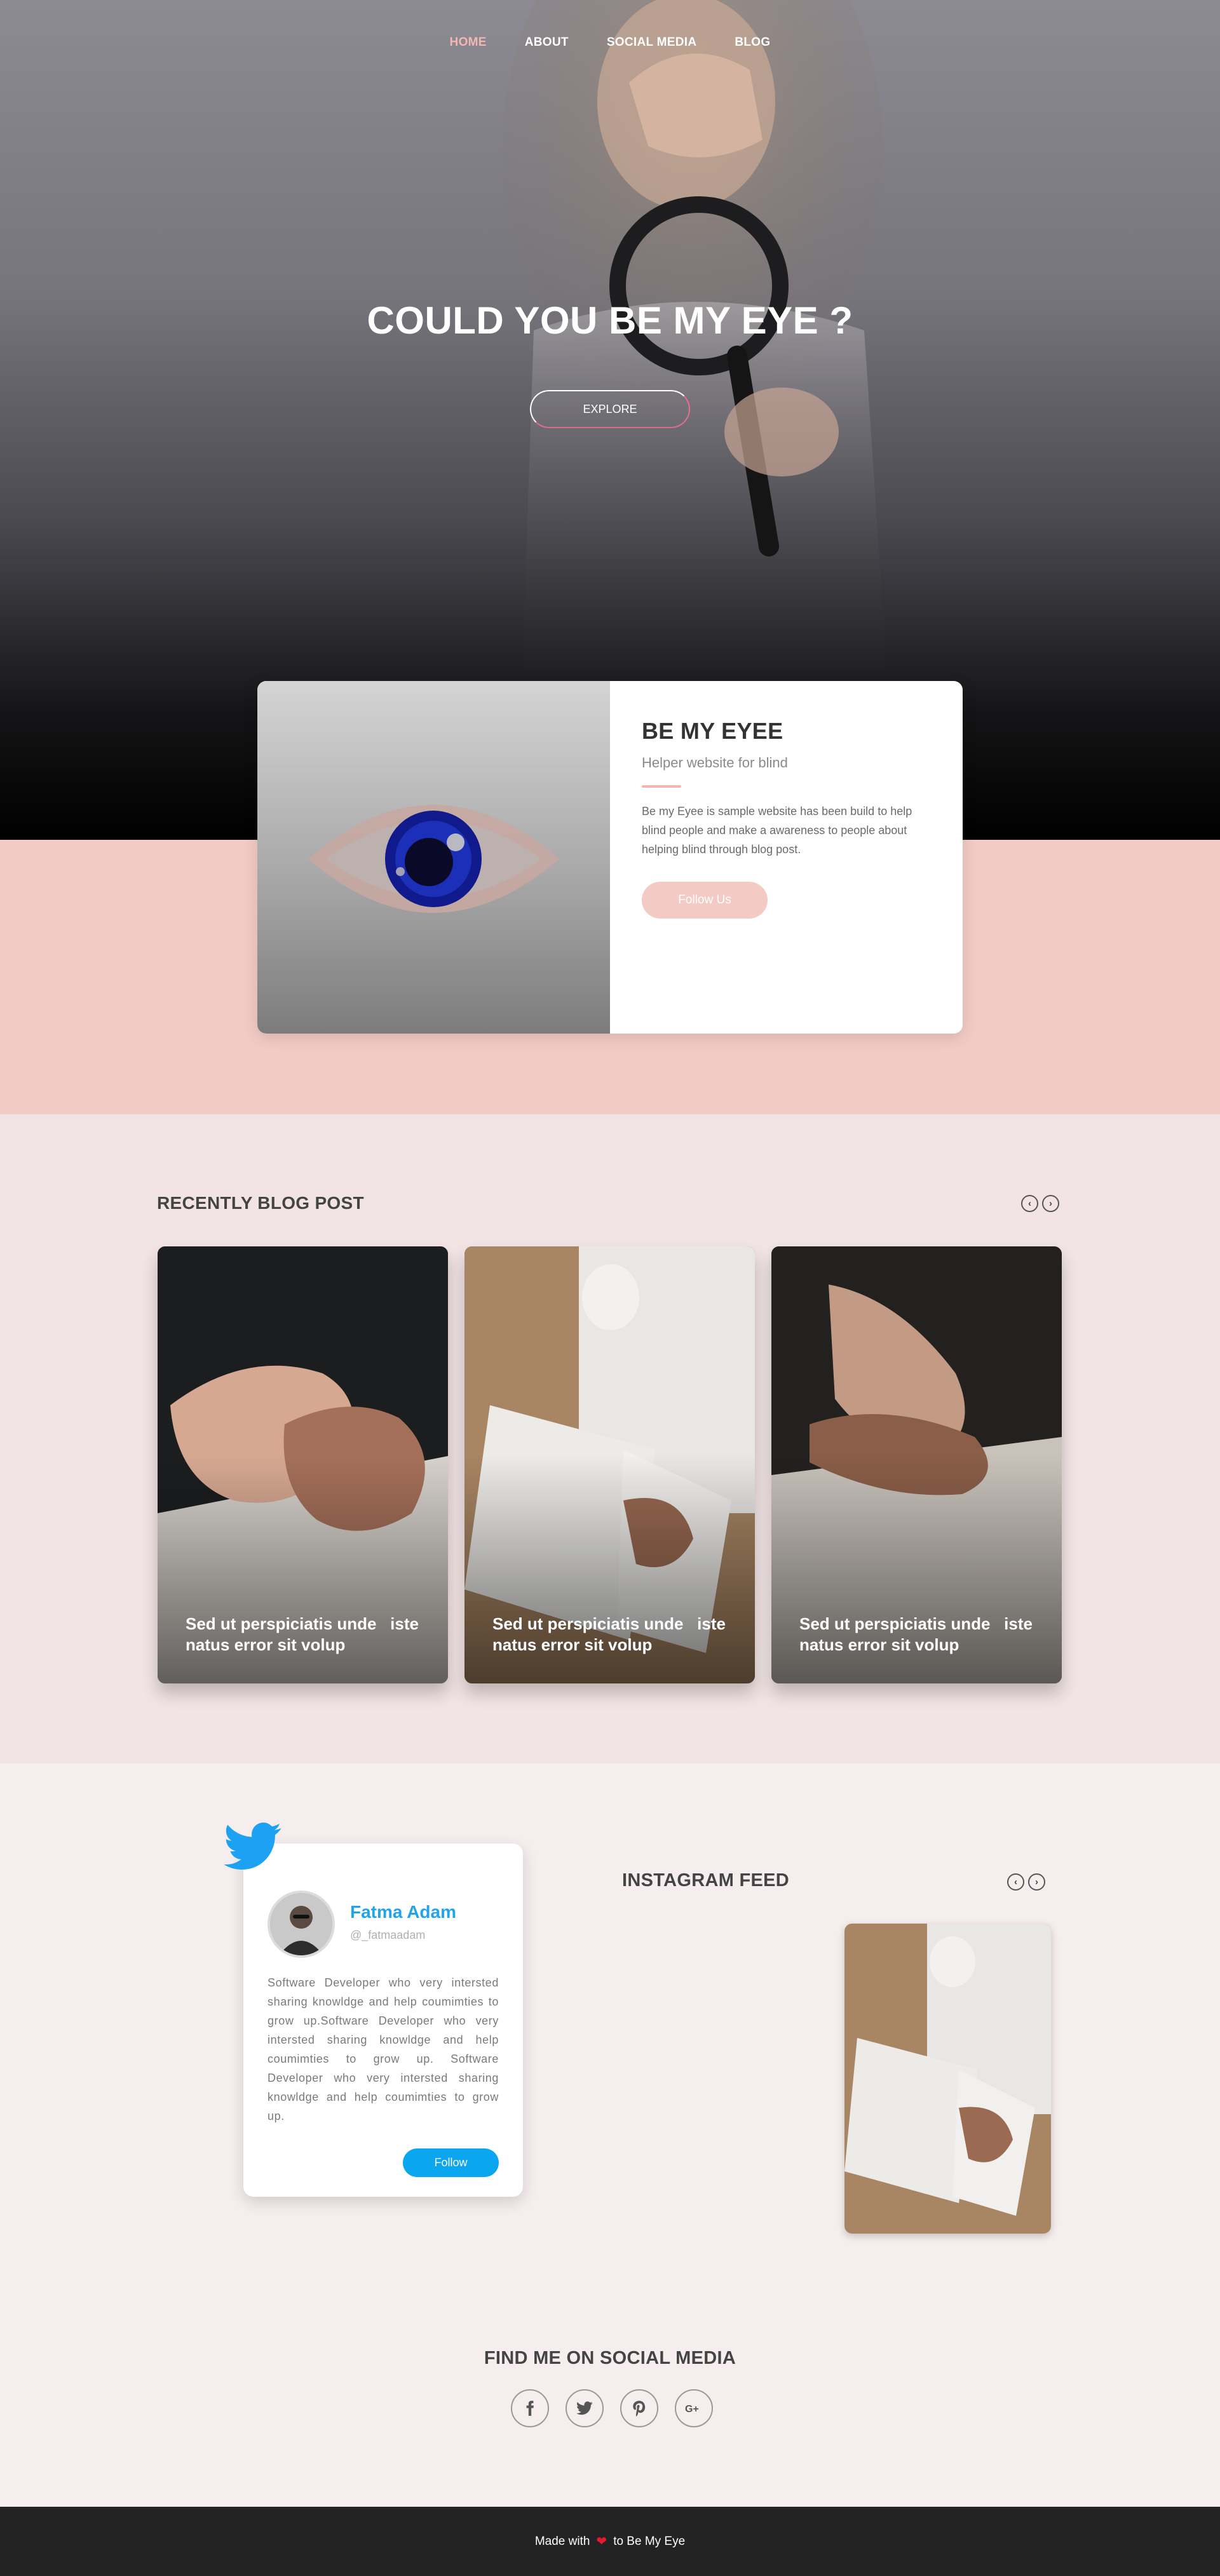  I want to click on blog-next-button: ›, so click(1050, 1203).